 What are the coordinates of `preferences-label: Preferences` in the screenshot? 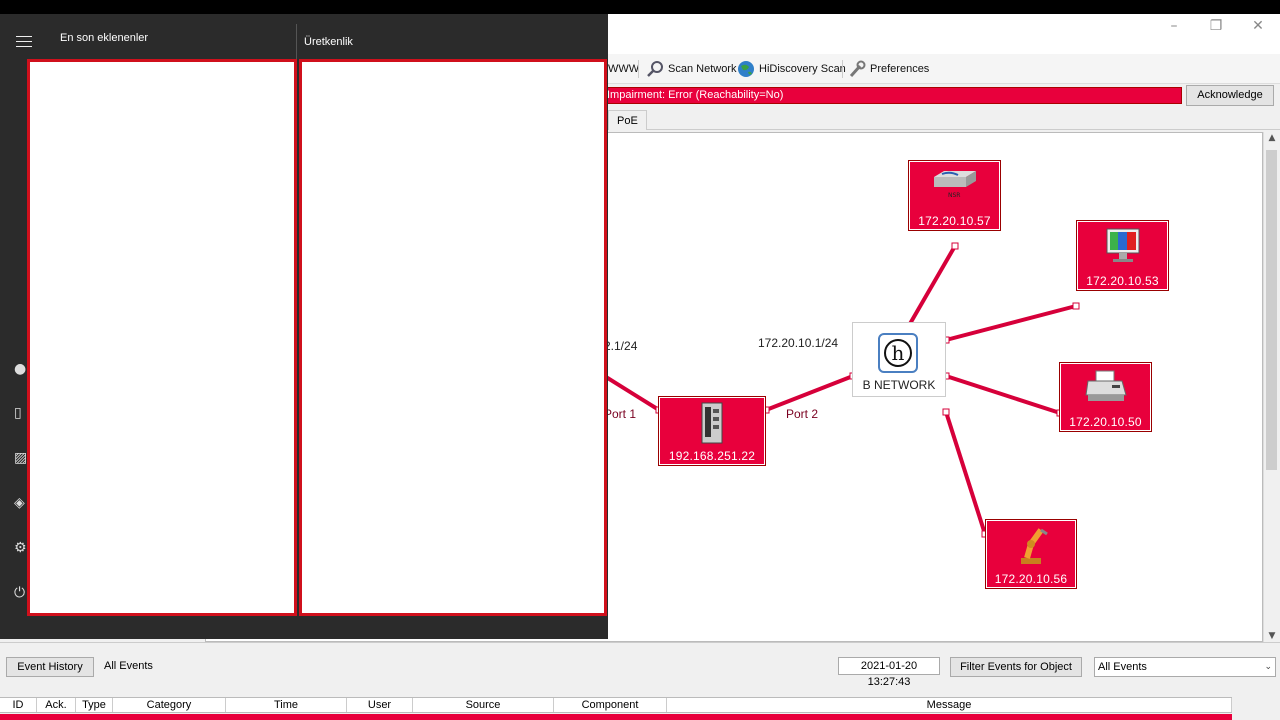 It's located at (900, 69).